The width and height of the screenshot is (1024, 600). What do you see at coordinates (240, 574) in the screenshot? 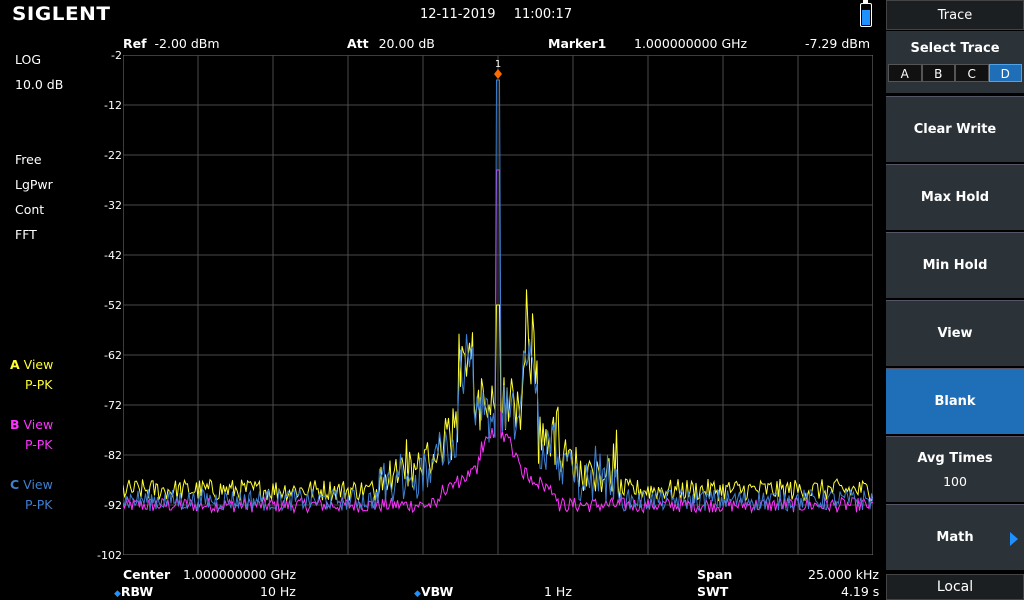
I see `center-freq-value: 1.000000000 GHz` at bounding box center [240, 574].